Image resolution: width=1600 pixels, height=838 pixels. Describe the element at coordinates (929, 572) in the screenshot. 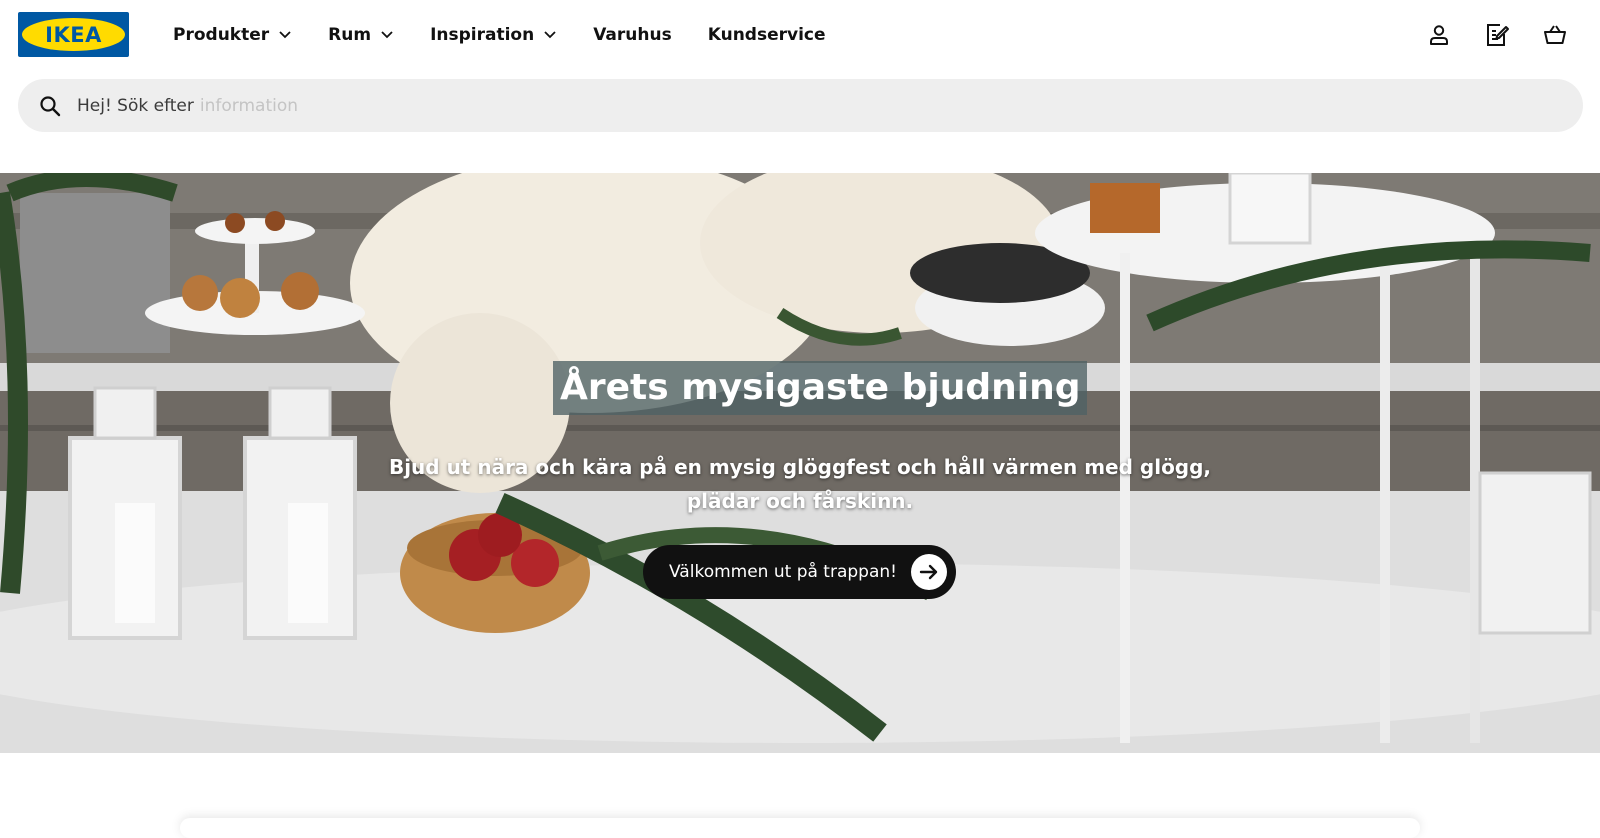

I see `arrow-right-icon` at that location.